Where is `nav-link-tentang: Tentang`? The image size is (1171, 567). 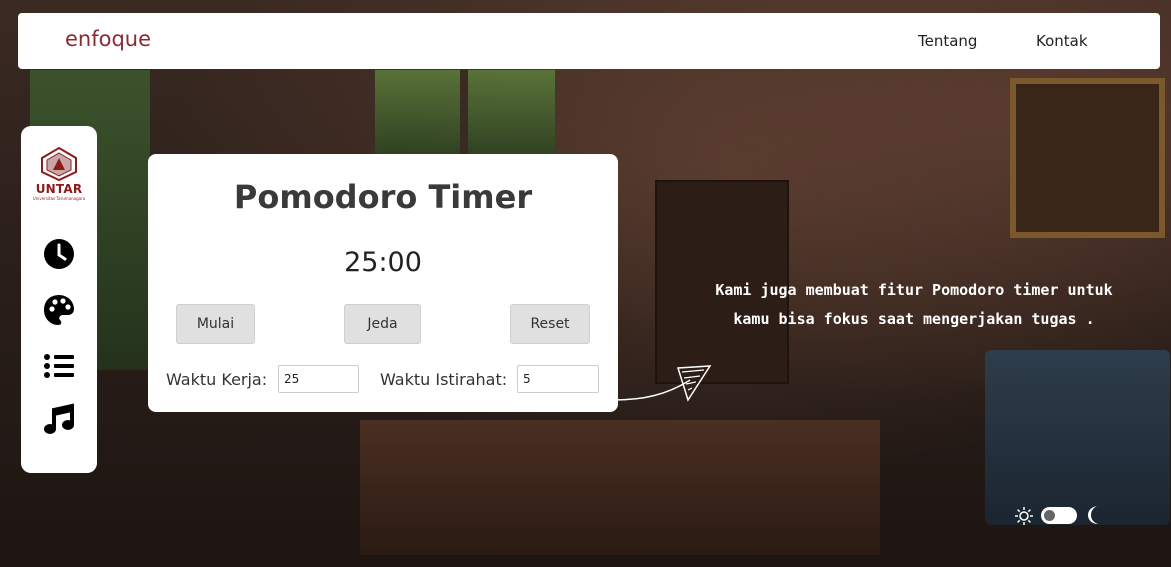
nav-link-tentang: Tentang is located at coordinates (947, 41).